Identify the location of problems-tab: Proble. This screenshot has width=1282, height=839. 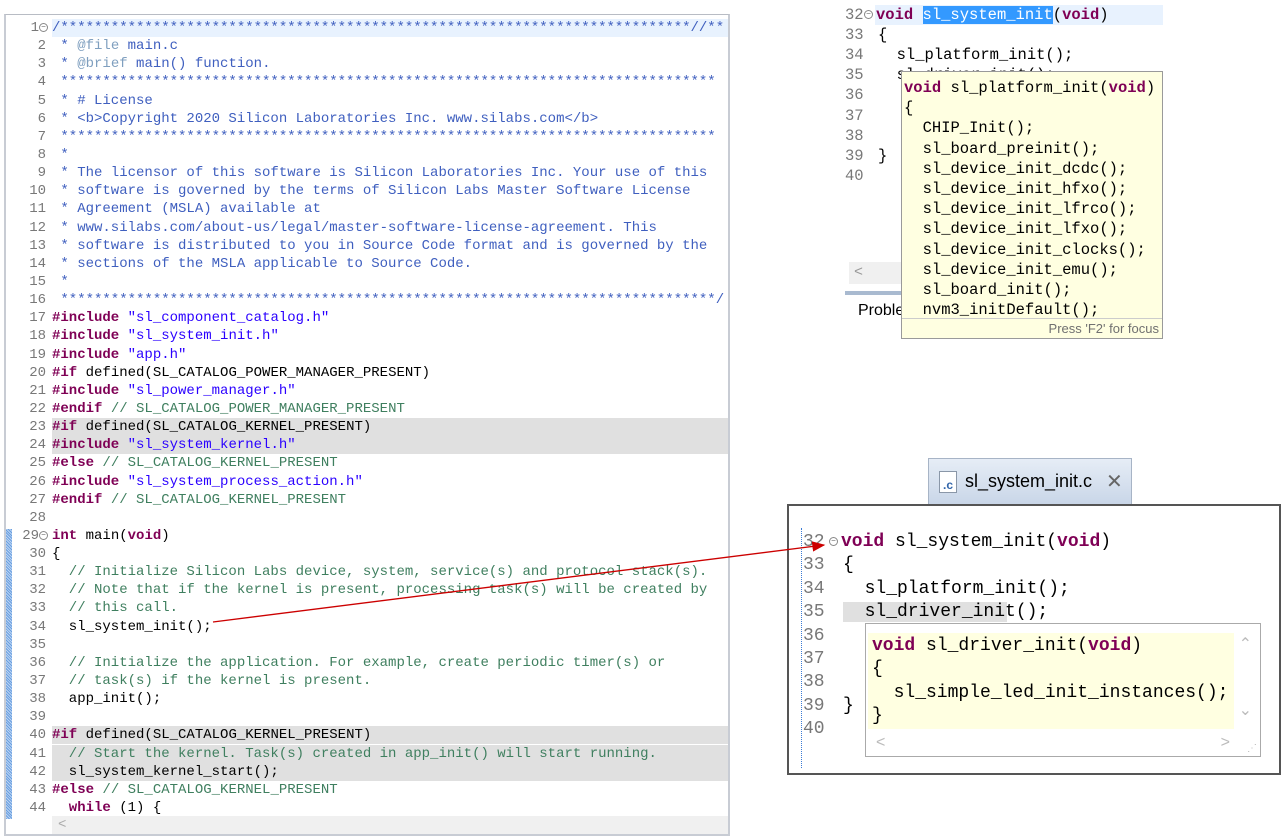
(876, 311).